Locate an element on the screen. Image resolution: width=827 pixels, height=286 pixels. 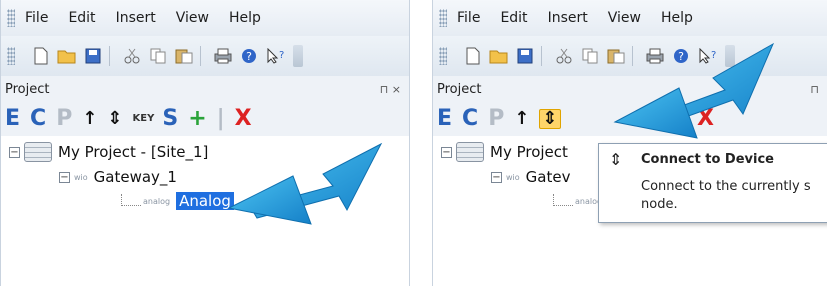
tree-node-project: − My Project - [Site_1] is located at coordinates (108, 152).